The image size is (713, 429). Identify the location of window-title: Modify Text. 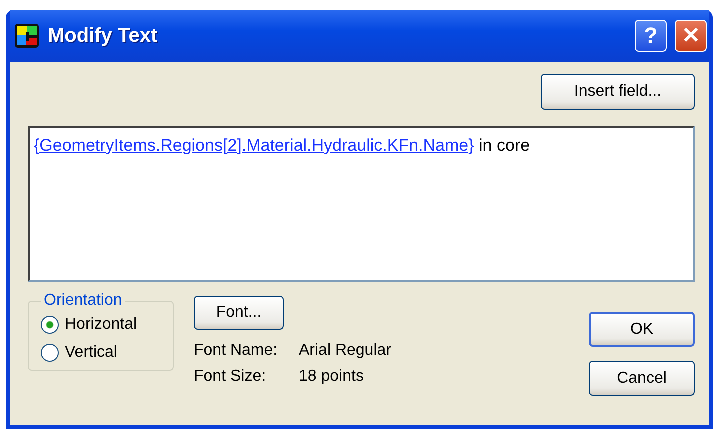
(103, 36).